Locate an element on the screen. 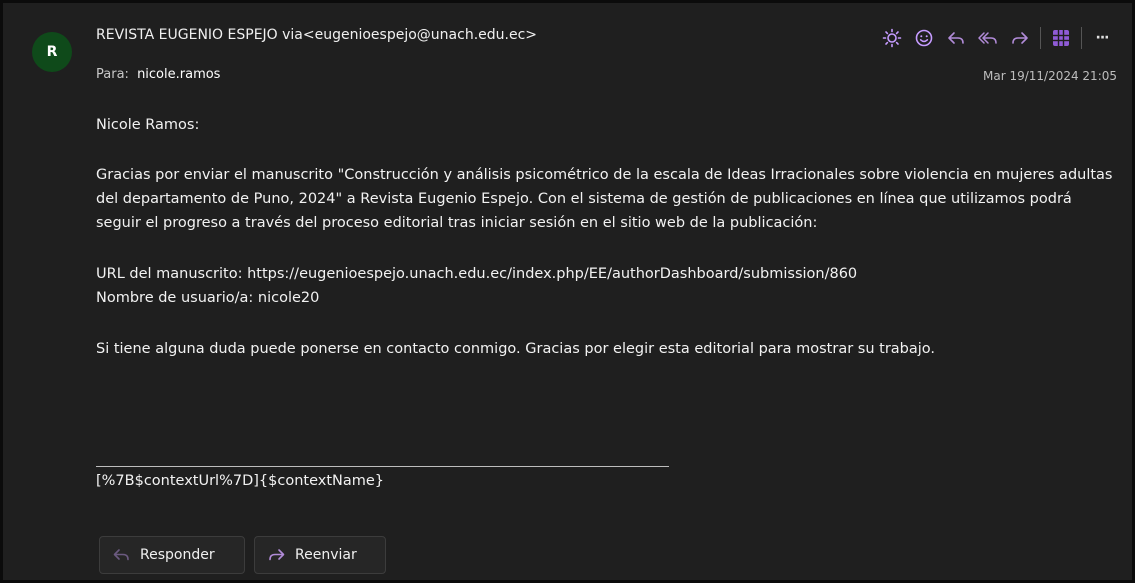 The width and height of the screenshot is (1135, 583). signature-text: [%7B$contextUrl%7D]{$contextName} is located at coordinates (240, 481).